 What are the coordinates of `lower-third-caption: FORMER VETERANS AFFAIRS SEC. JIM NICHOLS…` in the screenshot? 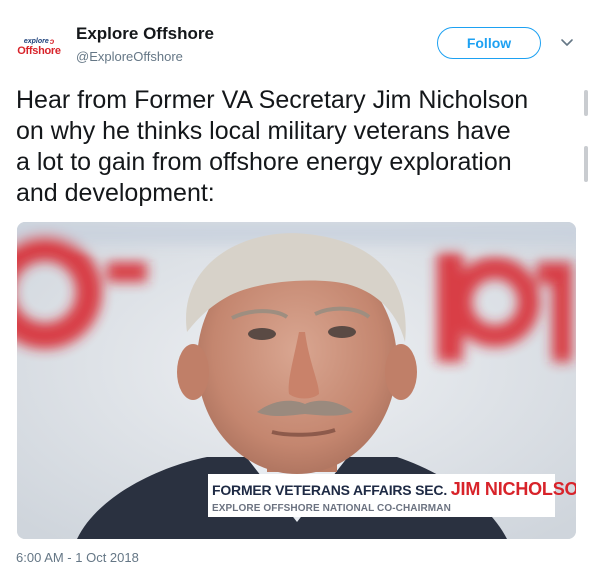 It's located at (392, 495).